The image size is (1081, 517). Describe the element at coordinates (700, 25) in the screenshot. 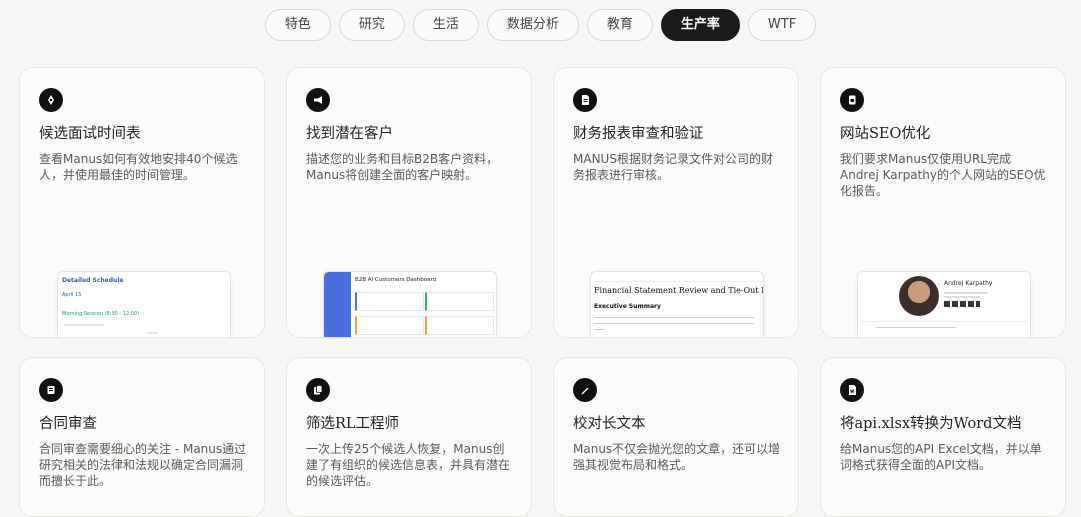

I see `tab-productivity: 生产率` at that location.